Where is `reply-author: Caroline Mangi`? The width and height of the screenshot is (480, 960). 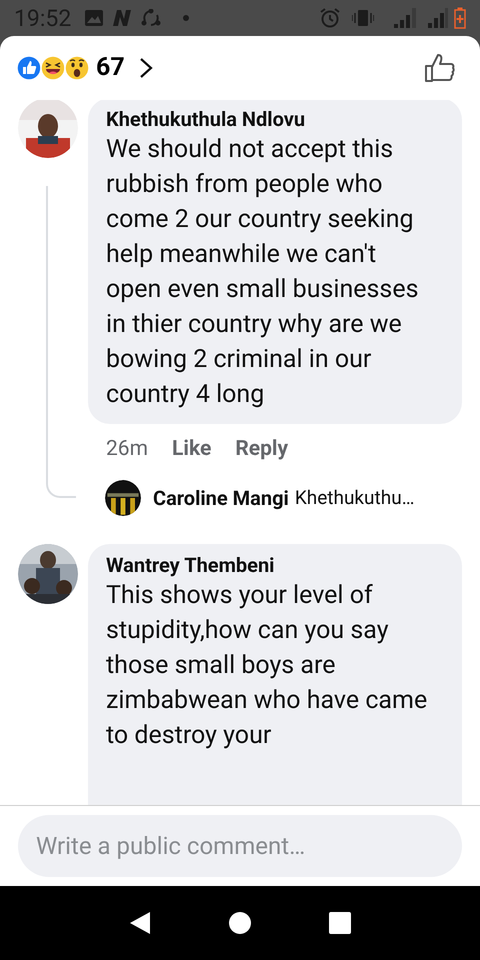 reply-author: Caroline Mangi is located at coordinates (221, 498).